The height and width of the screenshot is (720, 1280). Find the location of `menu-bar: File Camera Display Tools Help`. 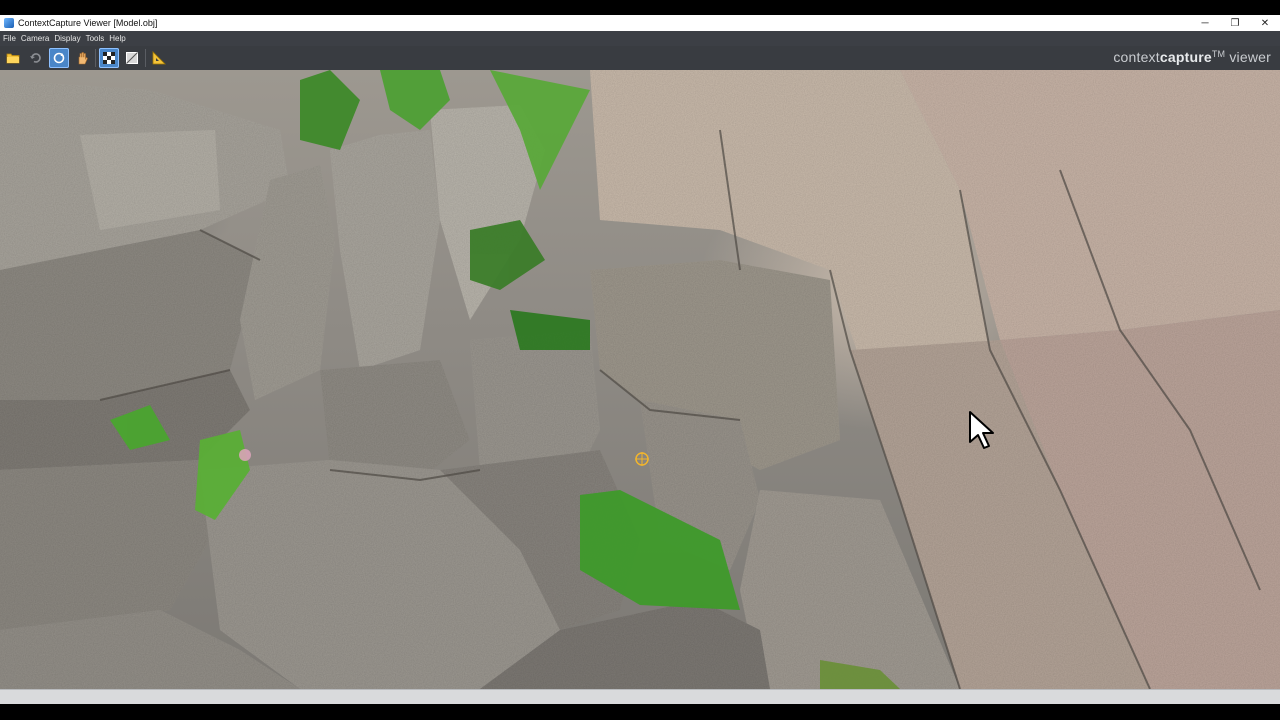

menu-bar: File Camera Display Tools Help is located at coordinates (640, 38).